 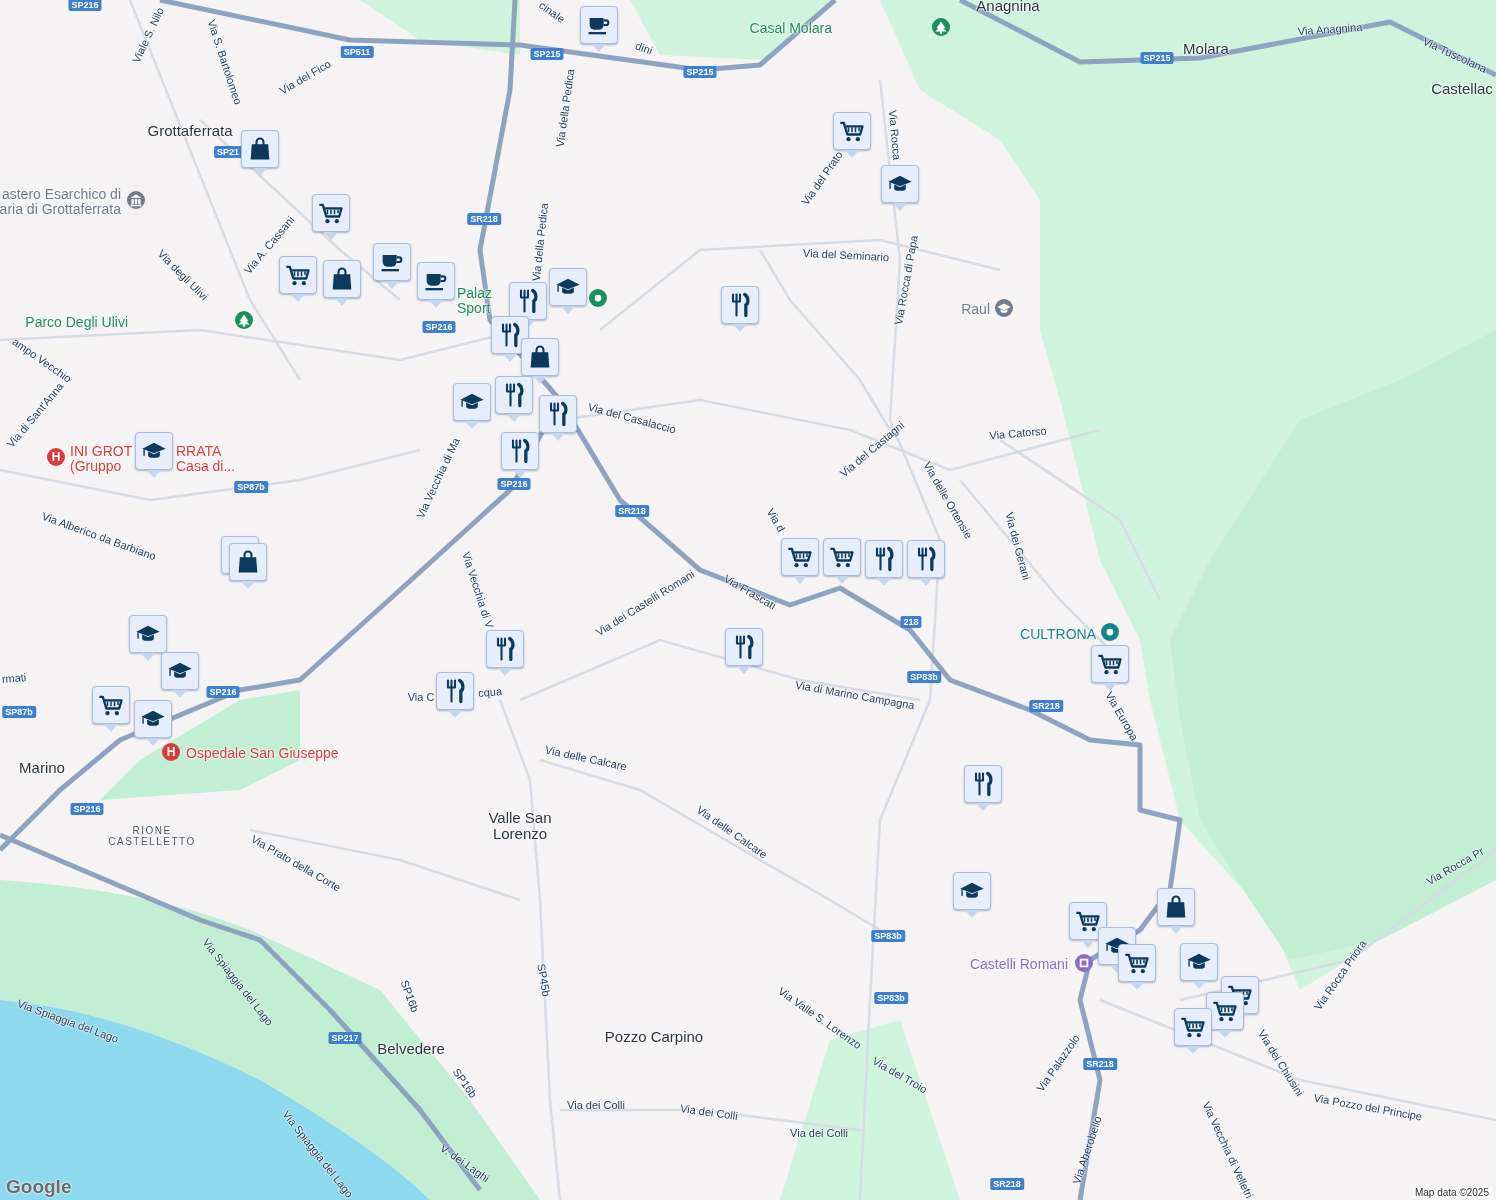 What do you see at coordinates (654, 1037) in the screenshot?
I see `town-label: Pozzo Carpino` at bounding box center [654, 1037].